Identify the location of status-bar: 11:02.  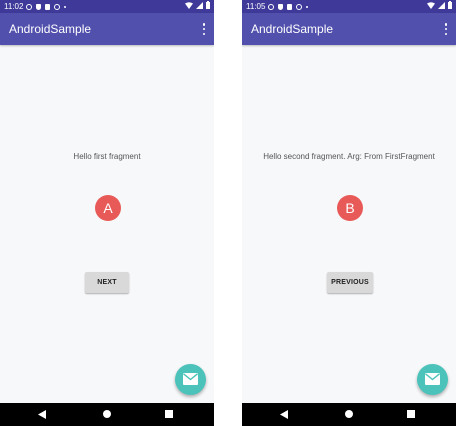
(107, 6).